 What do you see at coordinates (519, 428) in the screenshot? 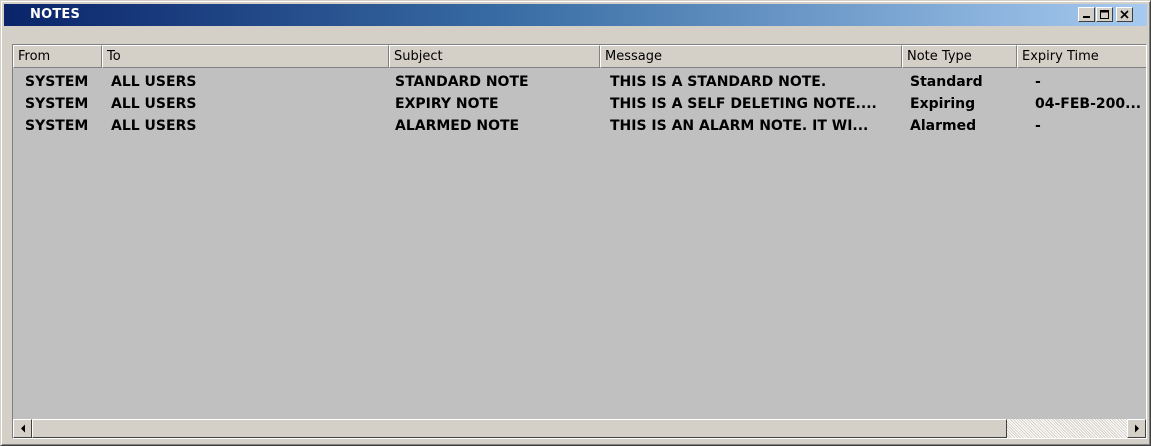
I see `scrollbar-thumb` at bounding box center [519, 428].